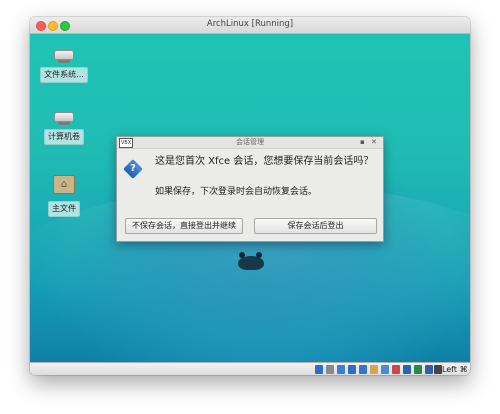  What do you see at coordinates (315, 226) in the screenshot?
I see `save-and-logout-button: 保存会话后登出` at bounding box center [315, 226].